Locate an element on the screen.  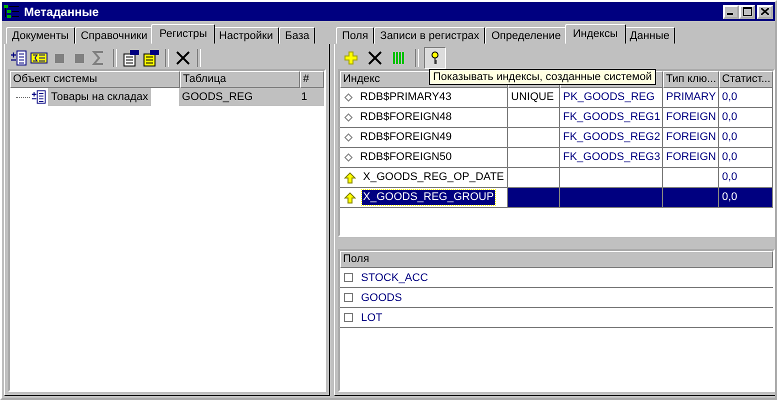
column-header: Поля is located at coordinates (557, 259).